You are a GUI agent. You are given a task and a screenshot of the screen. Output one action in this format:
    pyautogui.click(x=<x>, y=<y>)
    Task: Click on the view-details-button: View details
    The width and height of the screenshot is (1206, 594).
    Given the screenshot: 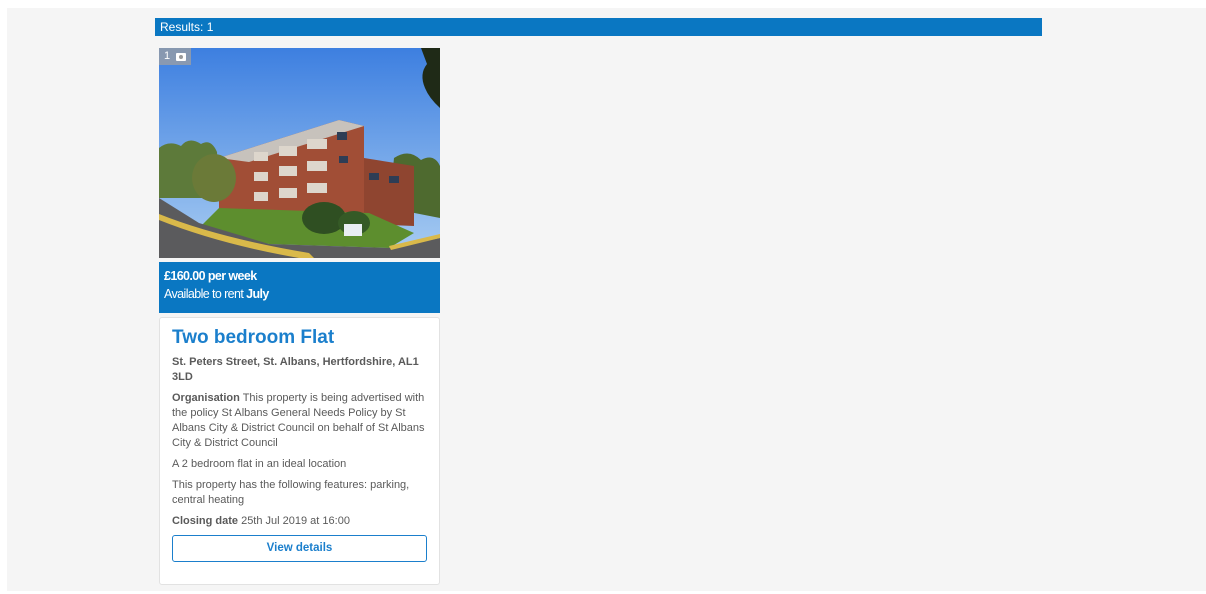 What is the action you would take?
    pyautogui.click(x=299, y=548)
    